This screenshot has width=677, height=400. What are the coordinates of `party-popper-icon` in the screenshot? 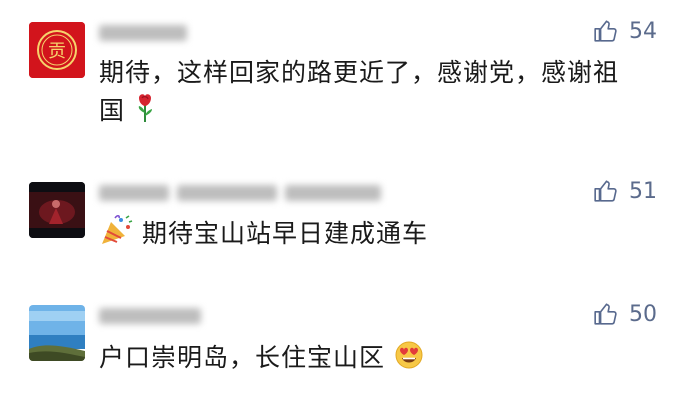 It's located at (116, 235).